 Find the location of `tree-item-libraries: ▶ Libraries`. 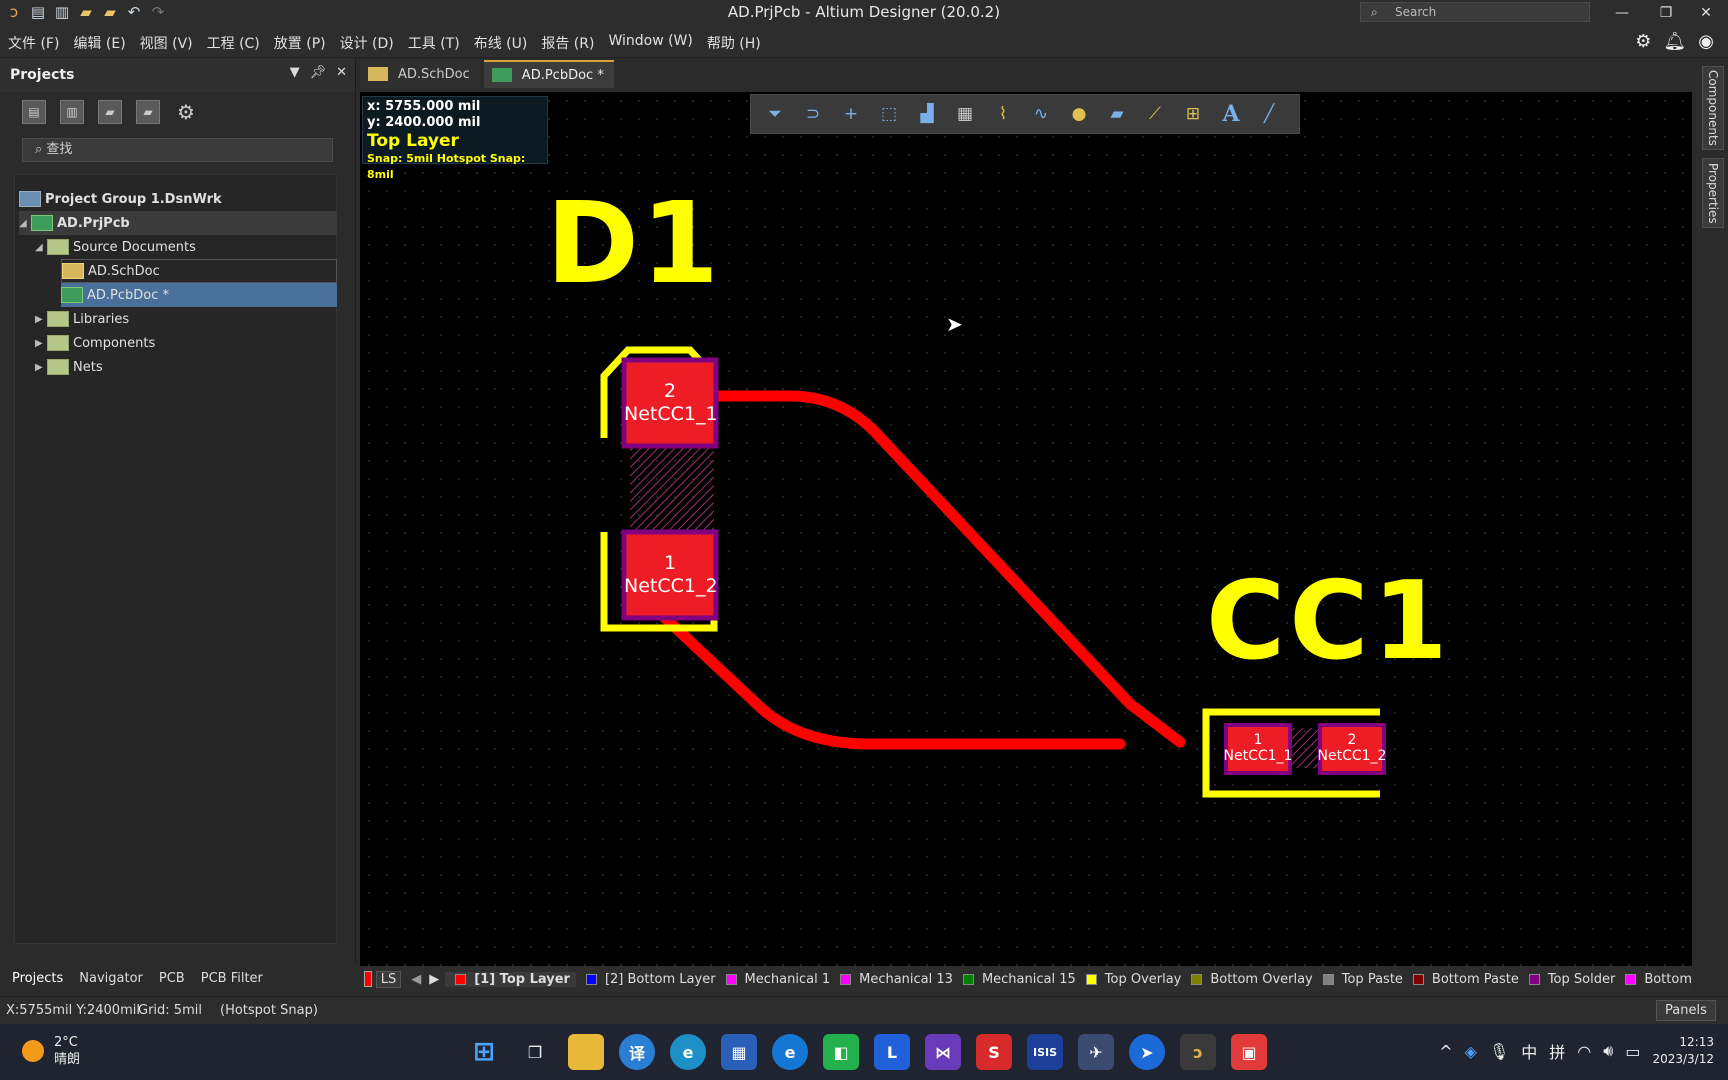

tree-item-libraries: ▶ Libraries is located at coordinates (82, 319).